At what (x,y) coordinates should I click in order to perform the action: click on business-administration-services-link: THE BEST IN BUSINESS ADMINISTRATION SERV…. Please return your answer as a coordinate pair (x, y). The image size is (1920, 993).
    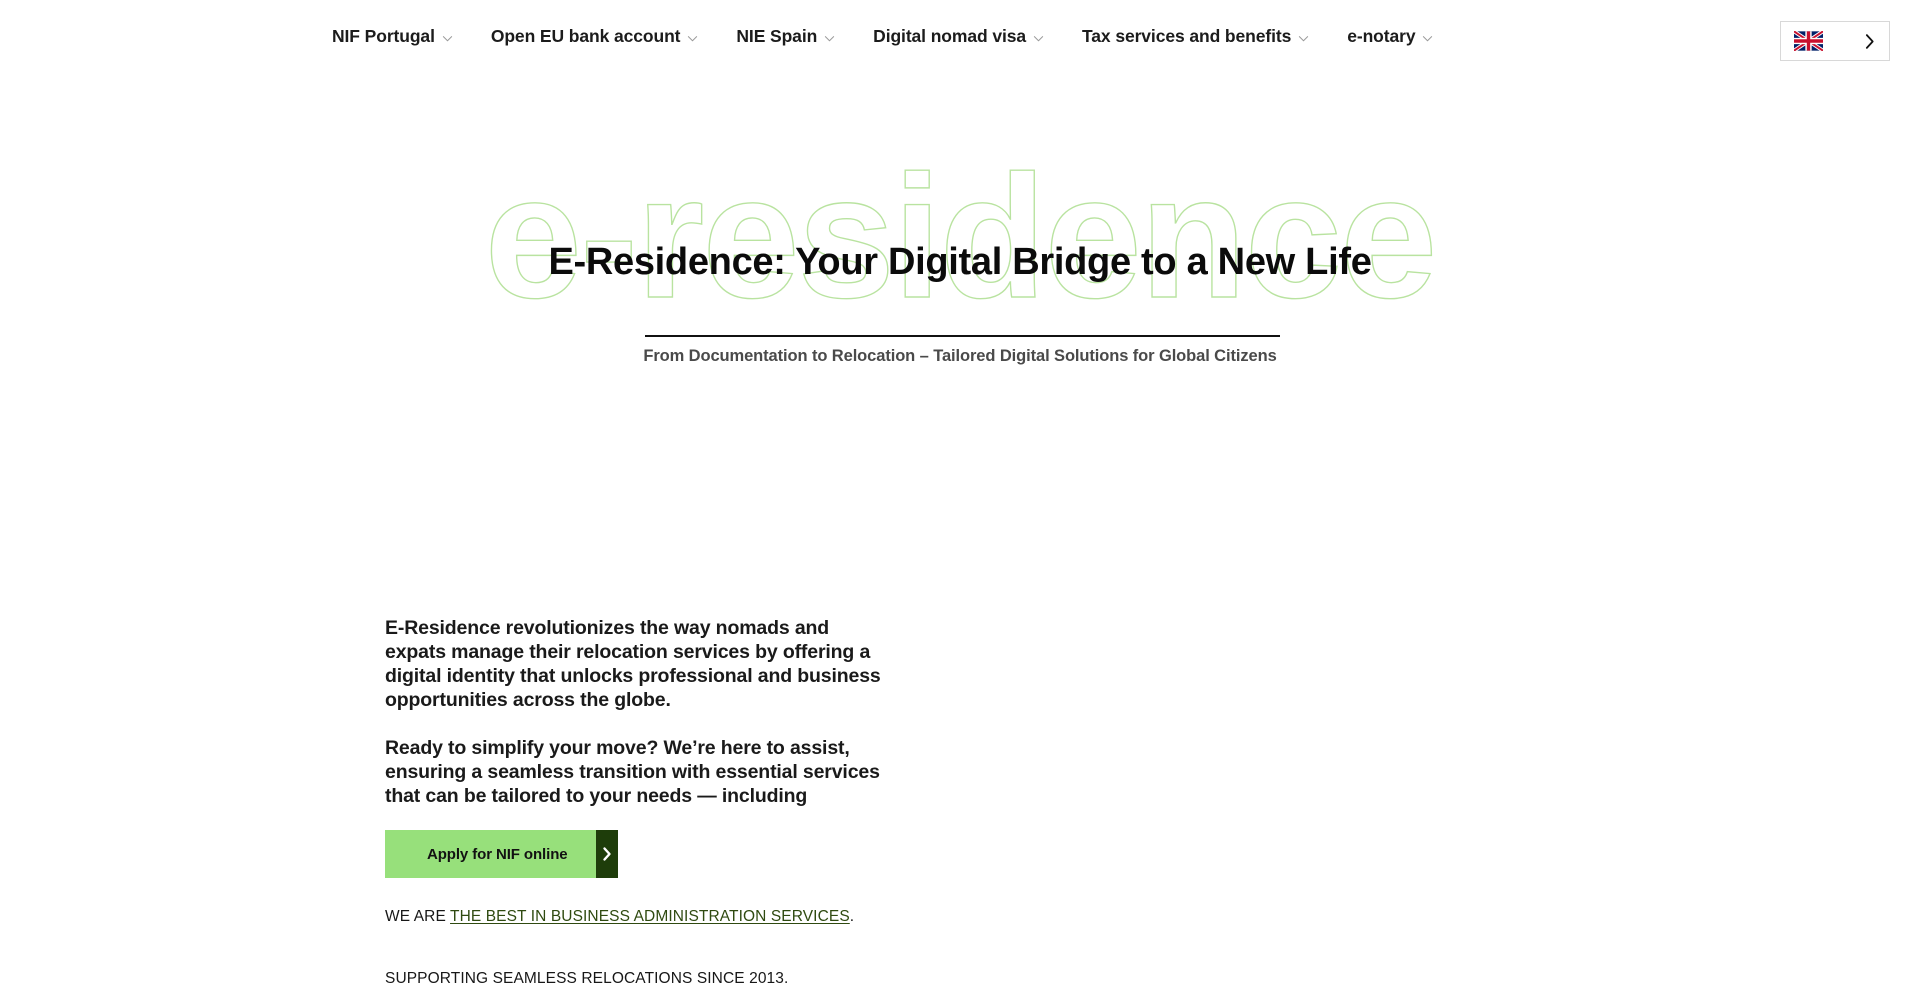
    Looking at the image, I should click on (650, 916).